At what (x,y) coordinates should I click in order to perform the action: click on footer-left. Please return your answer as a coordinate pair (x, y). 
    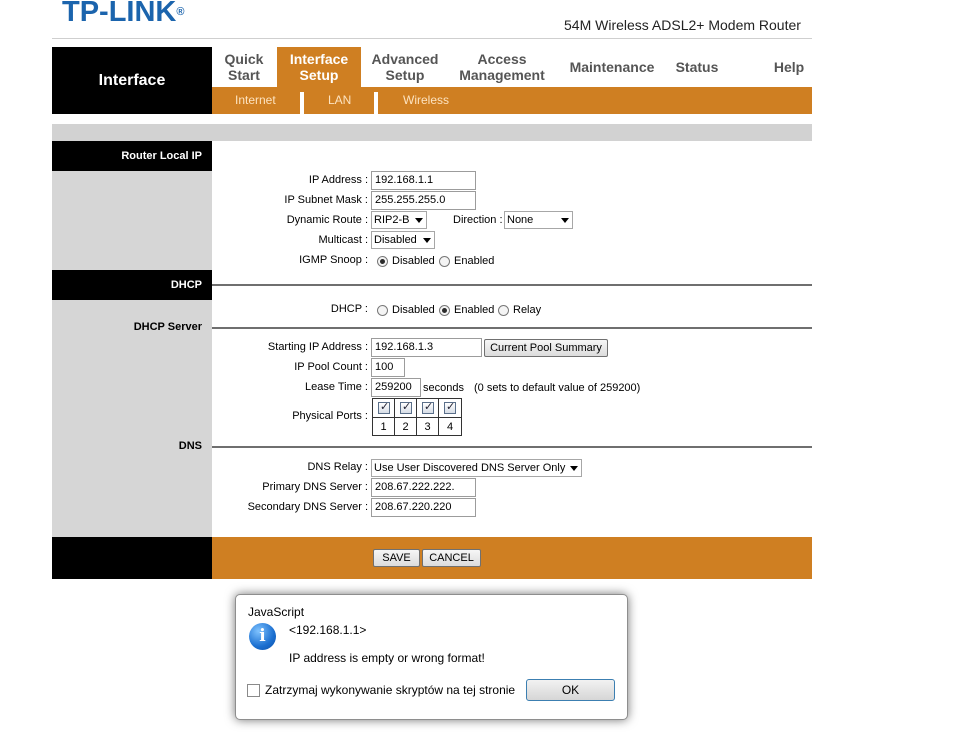
    Looking at the image, I should click on (132, 558).